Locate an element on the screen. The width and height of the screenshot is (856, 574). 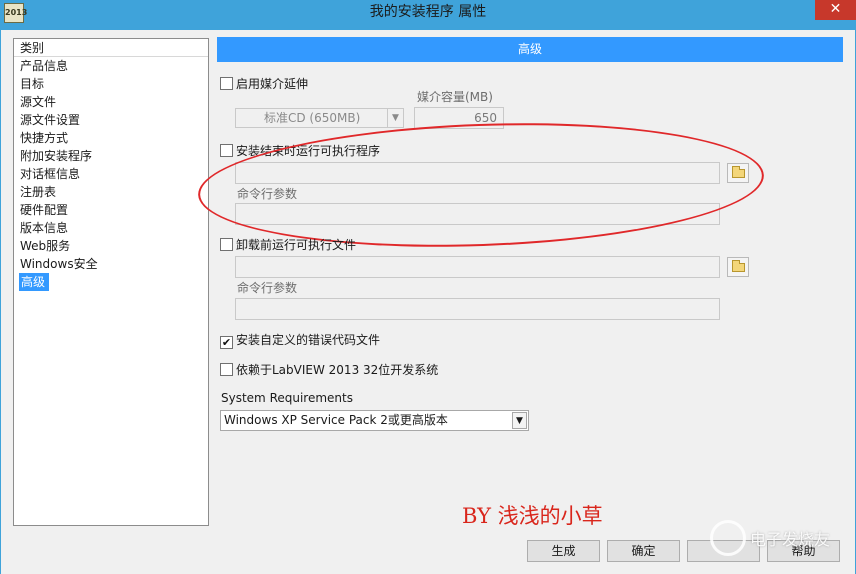
media-capacity-field: 650 is located at coordinates (459, 118).